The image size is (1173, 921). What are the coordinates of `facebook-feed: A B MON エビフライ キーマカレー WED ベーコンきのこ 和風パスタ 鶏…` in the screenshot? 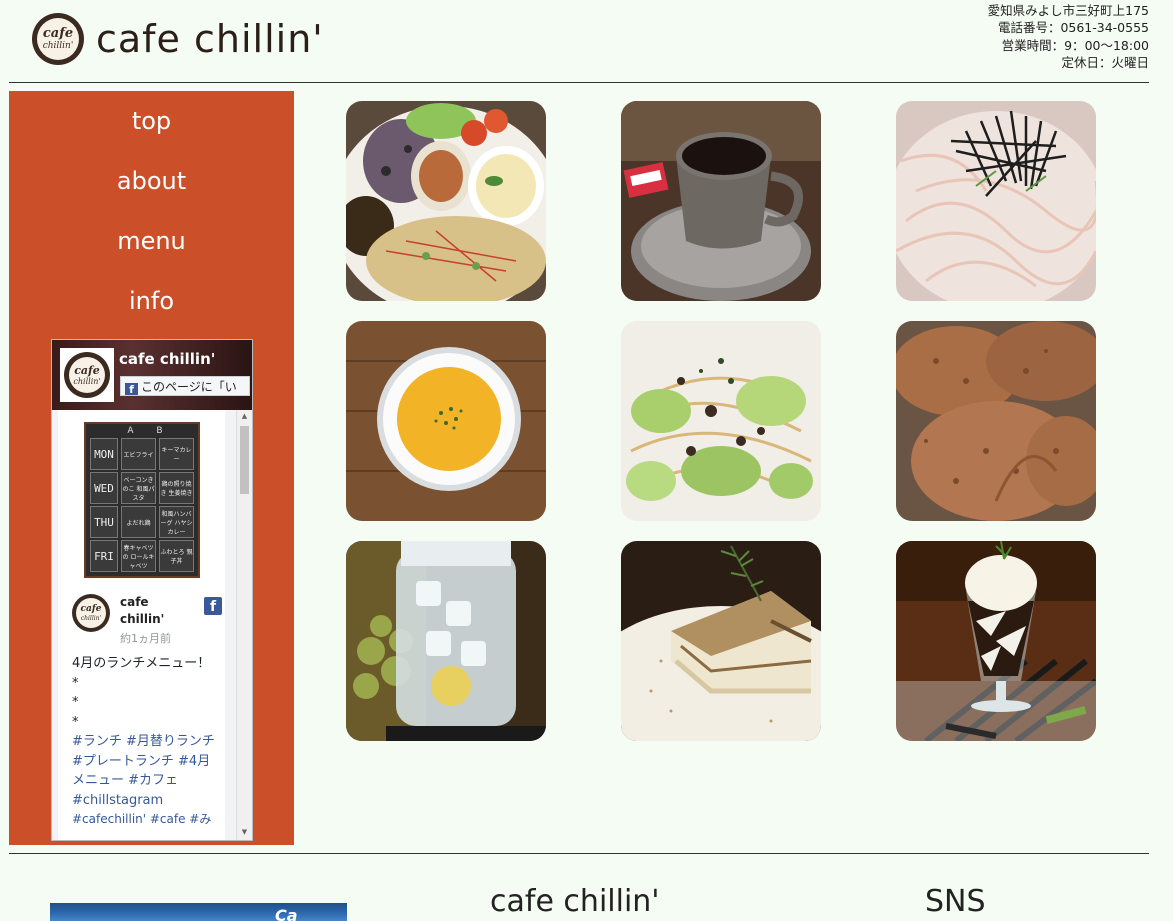 It's located at (144, 625).